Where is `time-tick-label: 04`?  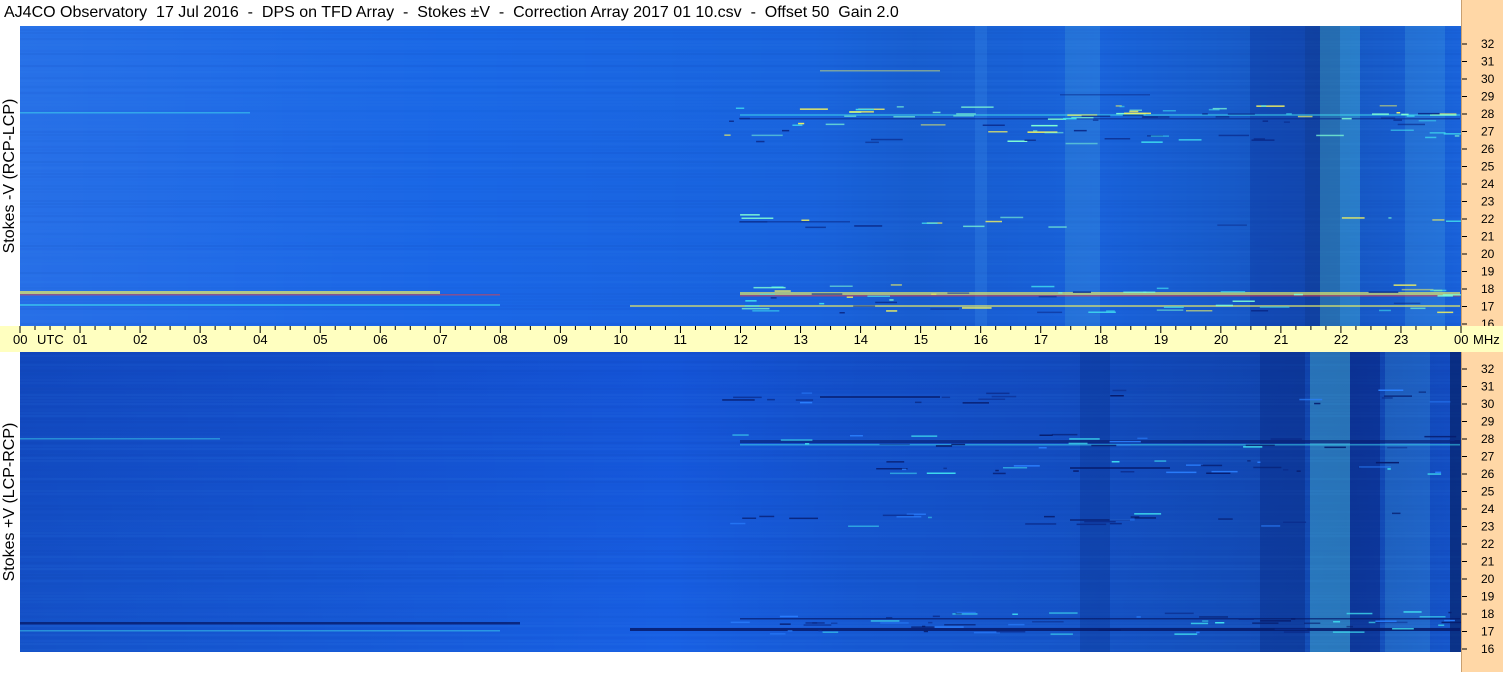
time-tick-label: 04 is located at coordinates (260, 339).